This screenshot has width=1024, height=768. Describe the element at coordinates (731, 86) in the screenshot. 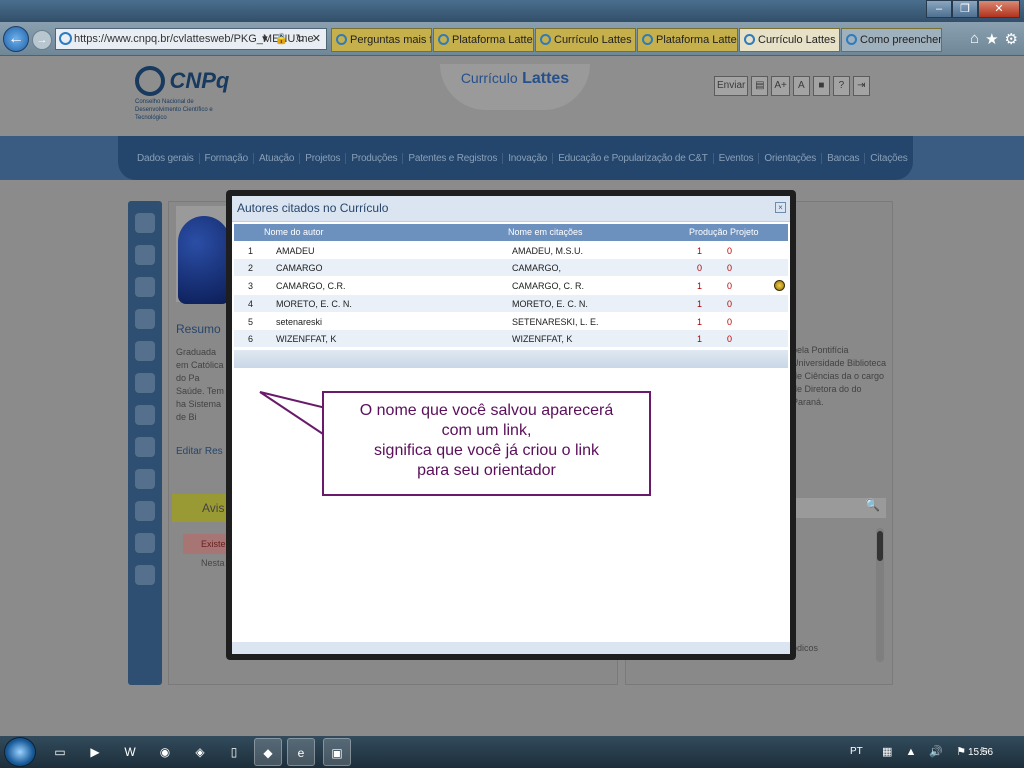

I see `enviar-button: Enviar` at that location.